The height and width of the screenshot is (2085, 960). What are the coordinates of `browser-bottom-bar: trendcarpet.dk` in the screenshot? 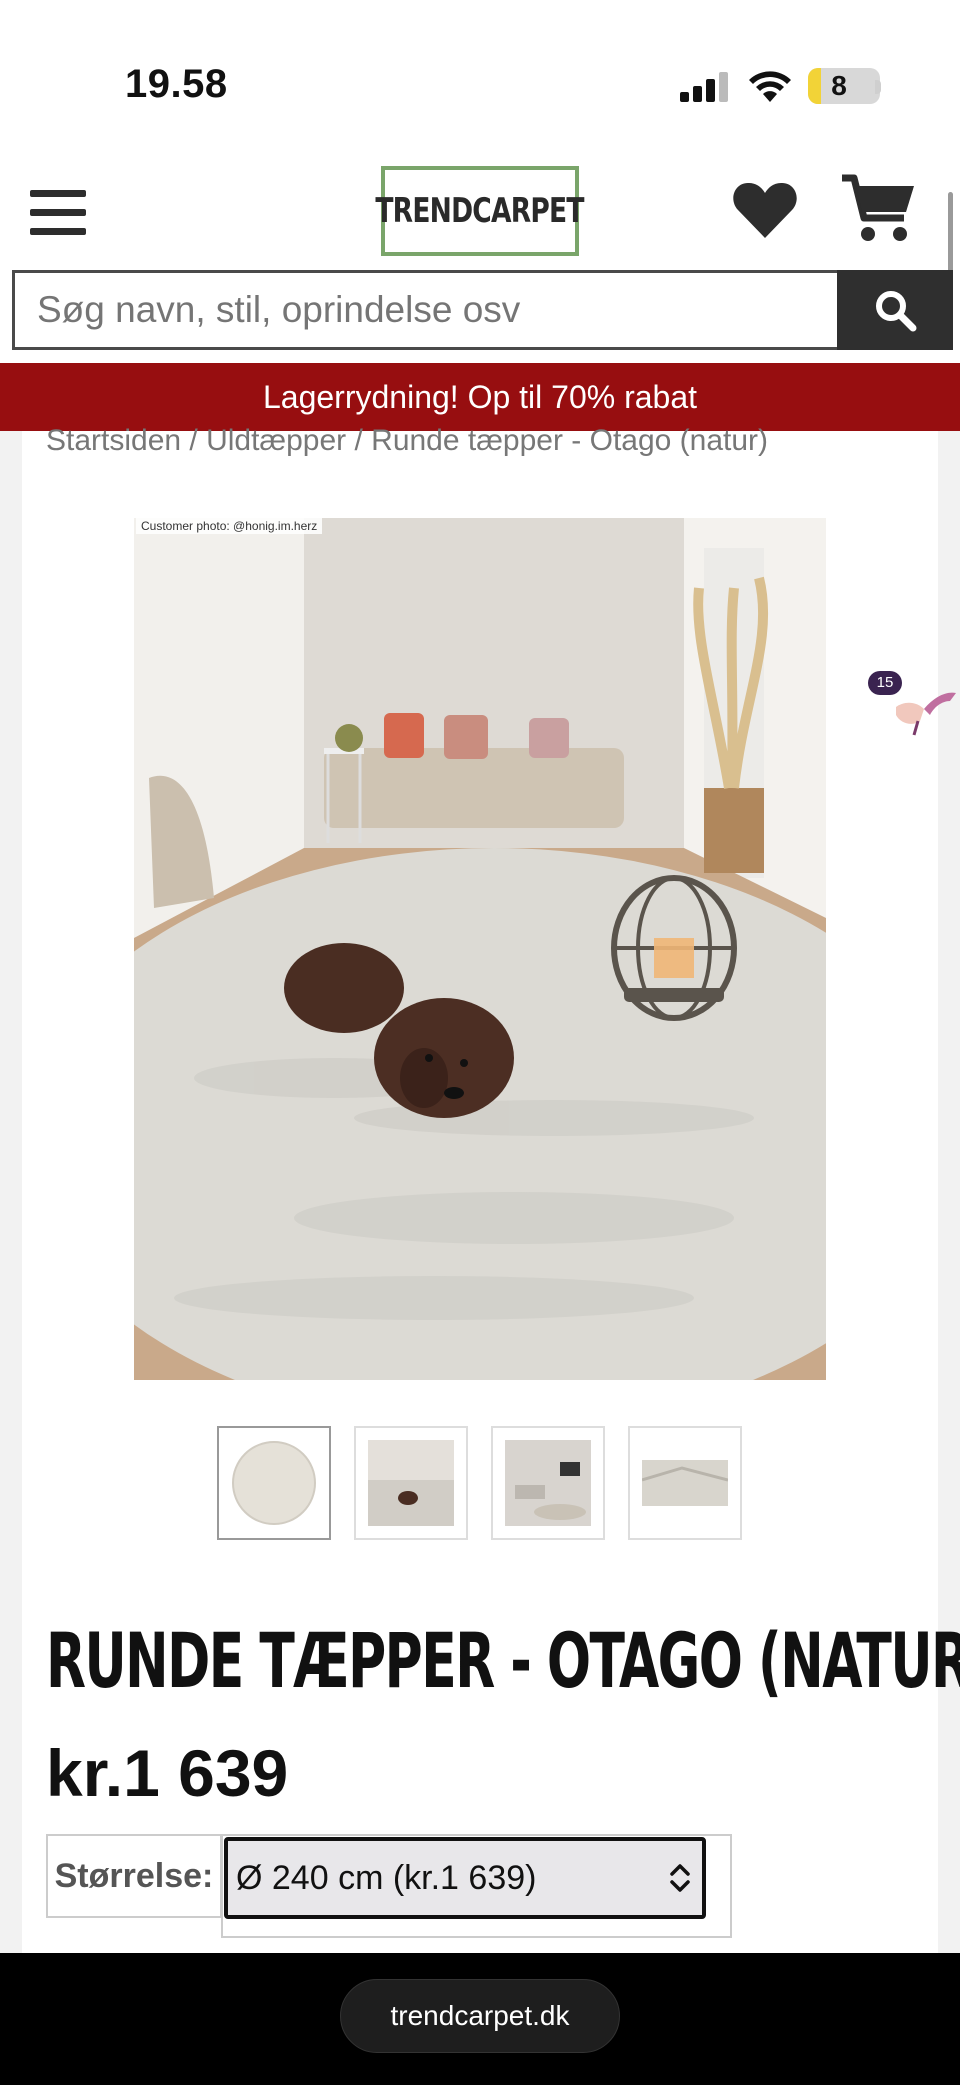 It's located at (480, 2019).